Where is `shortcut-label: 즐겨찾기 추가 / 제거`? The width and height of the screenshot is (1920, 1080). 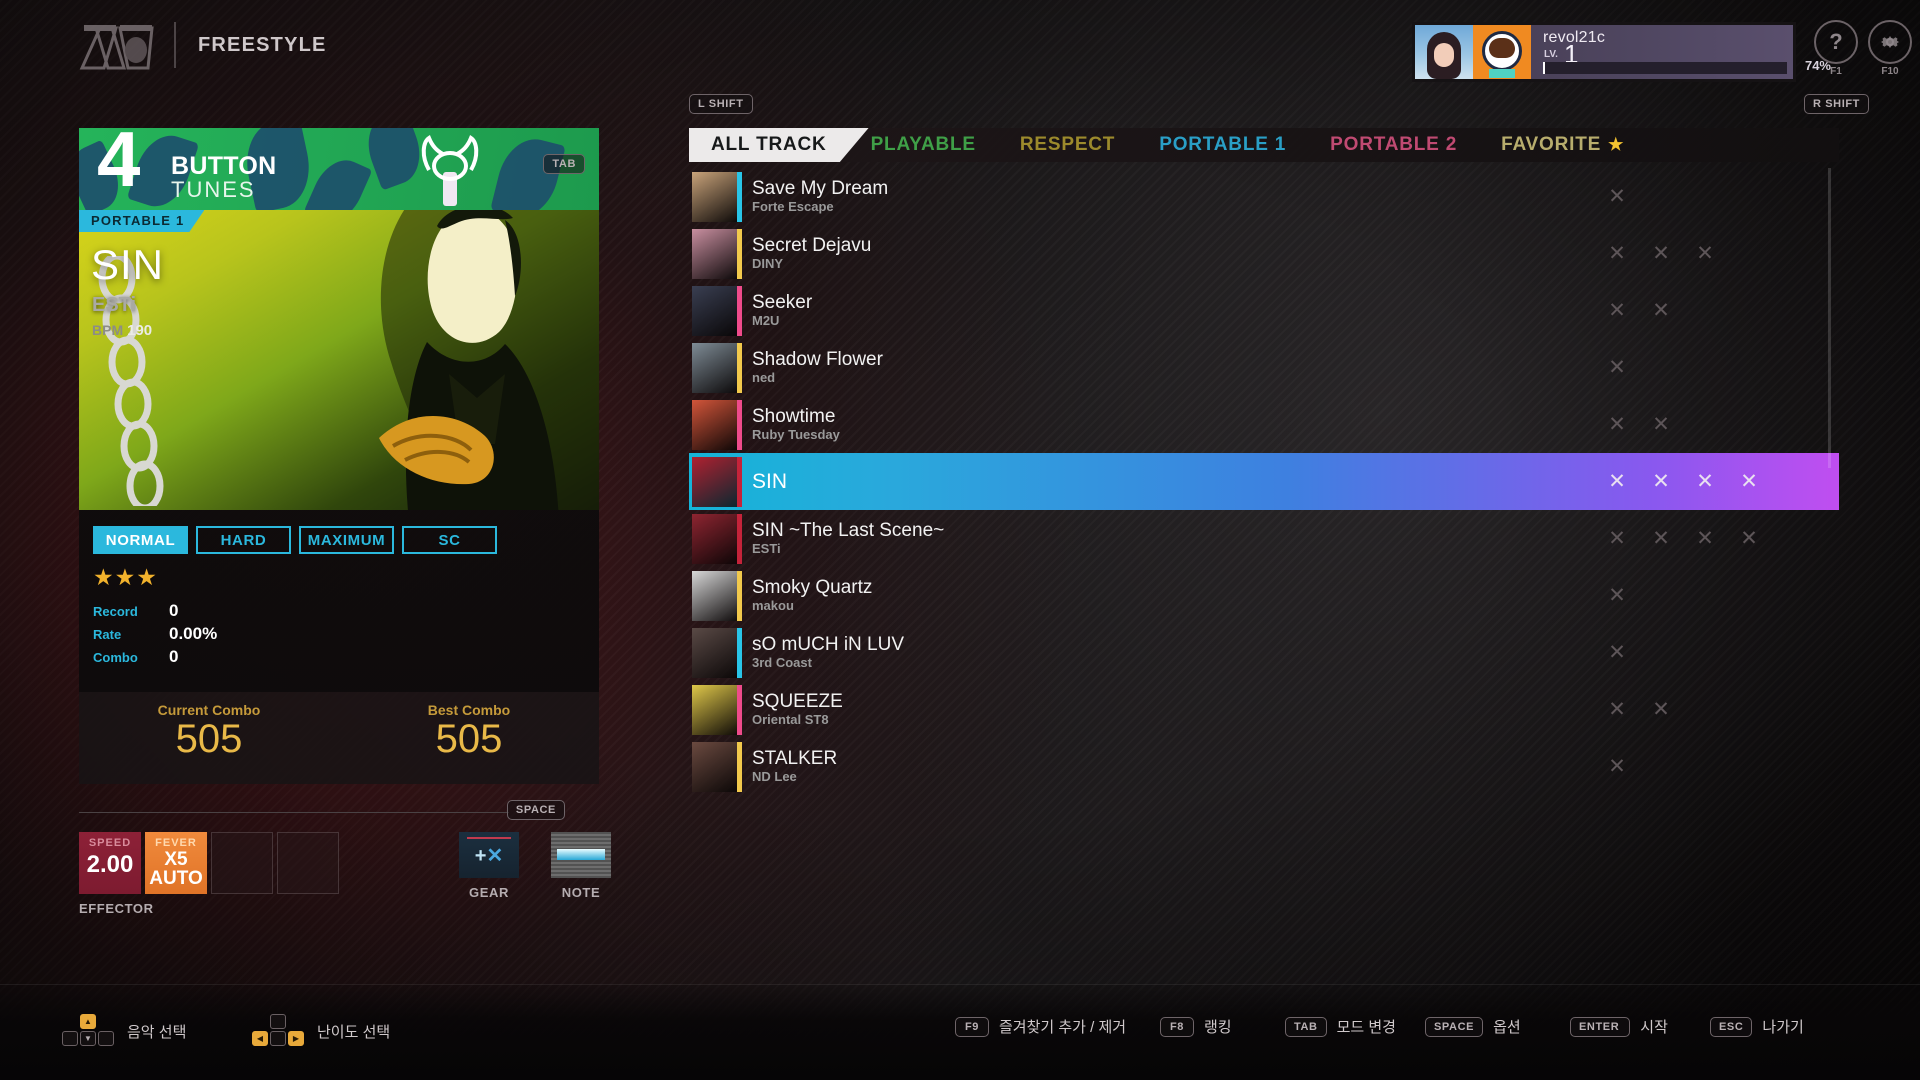 shortcut-label: 즐겨찾기 추가 / 제거 is located at coordinates (1063, 1027).